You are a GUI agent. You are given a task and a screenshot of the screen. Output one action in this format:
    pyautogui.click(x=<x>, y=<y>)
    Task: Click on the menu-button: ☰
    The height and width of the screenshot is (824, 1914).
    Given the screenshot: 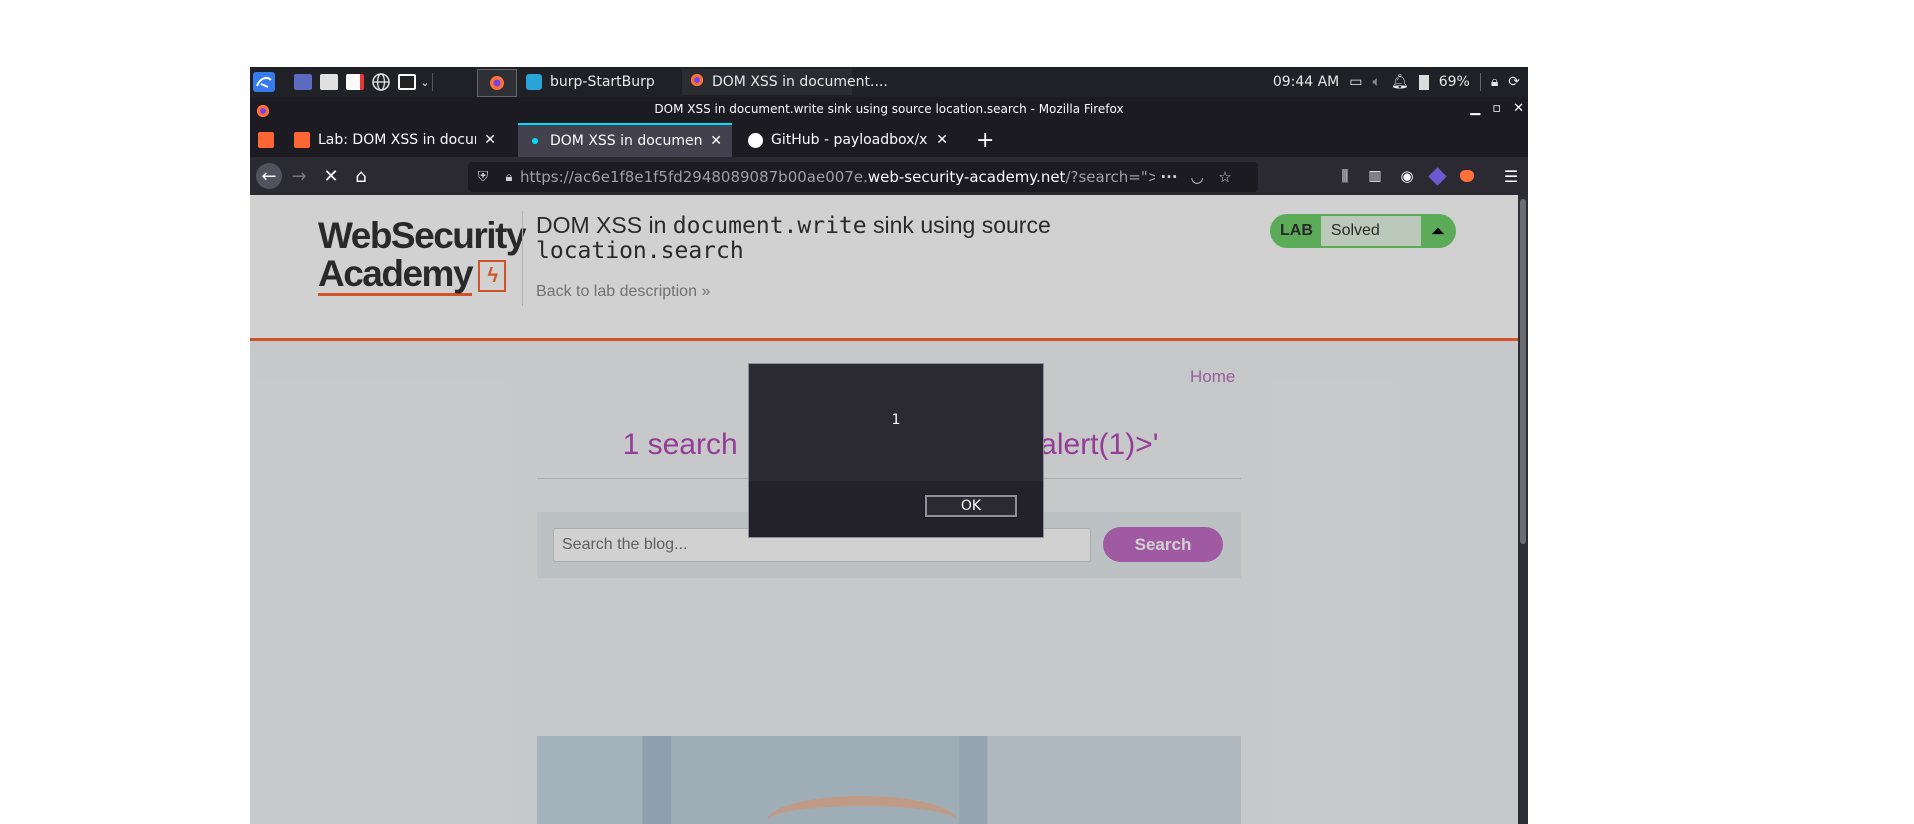 What is the action you would take?
    pyautogui.click(x=1511, y=176)
    